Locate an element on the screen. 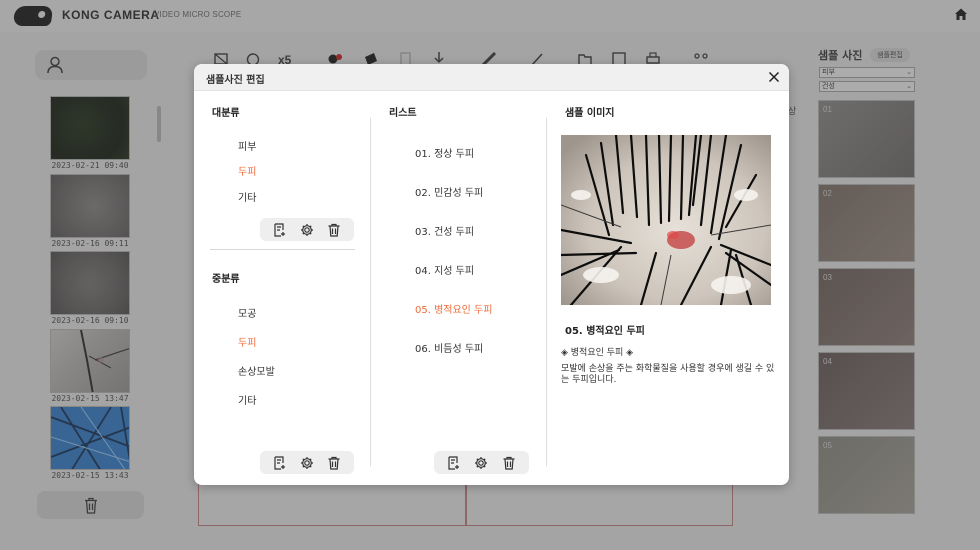 This screenshot has width=980, height=550. modal-title: 샘플사진 편집 is located at coordinates (235, 80).